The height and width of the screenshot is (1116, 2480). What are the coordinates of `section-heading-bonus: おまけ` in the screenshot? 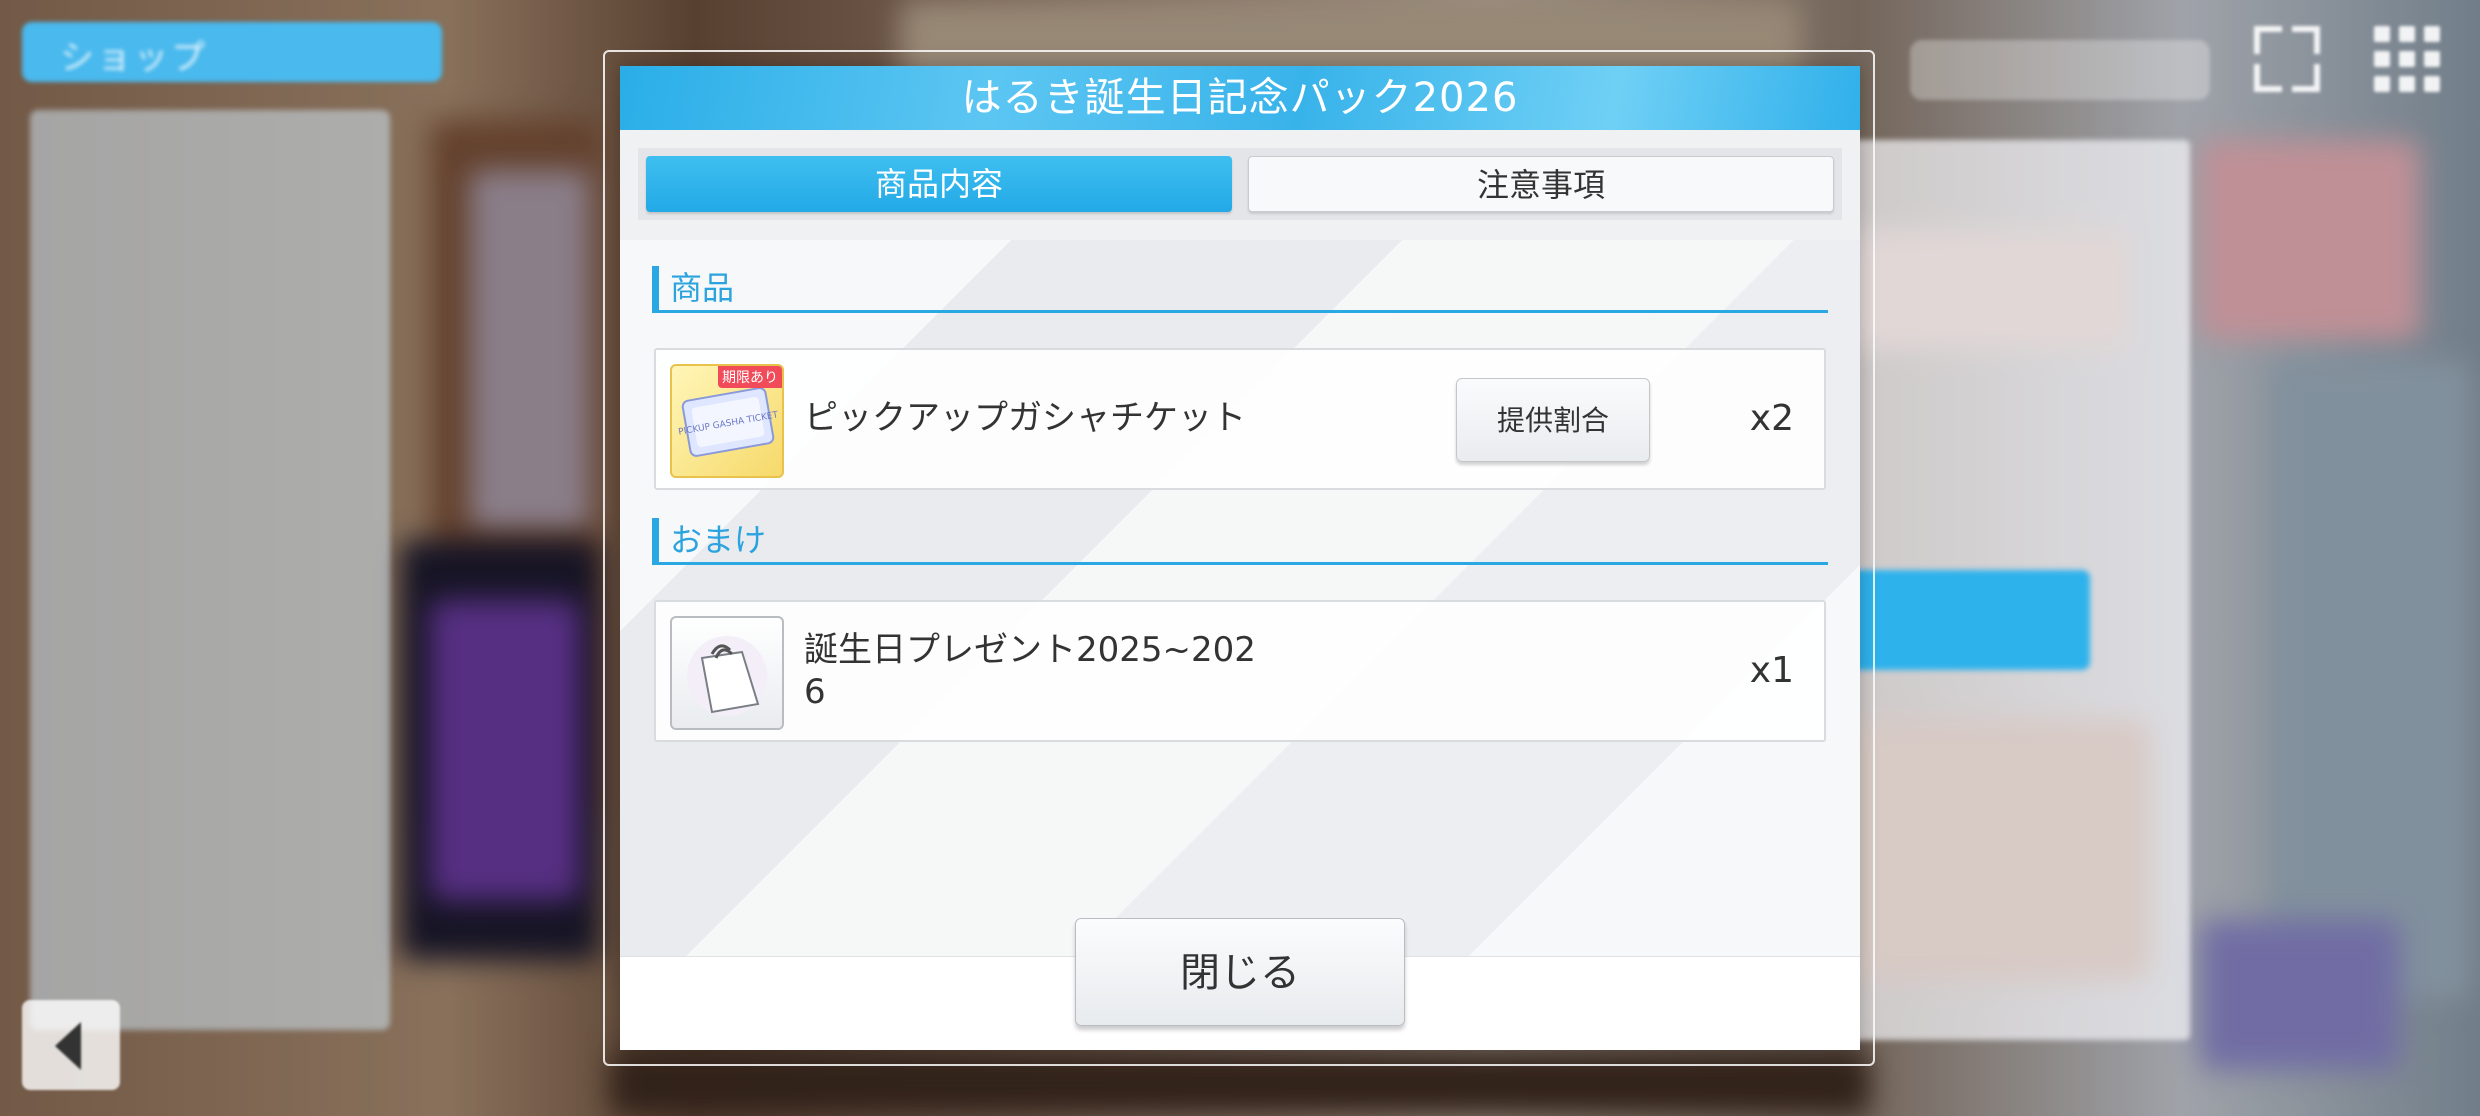 It's located at (1240, 541).